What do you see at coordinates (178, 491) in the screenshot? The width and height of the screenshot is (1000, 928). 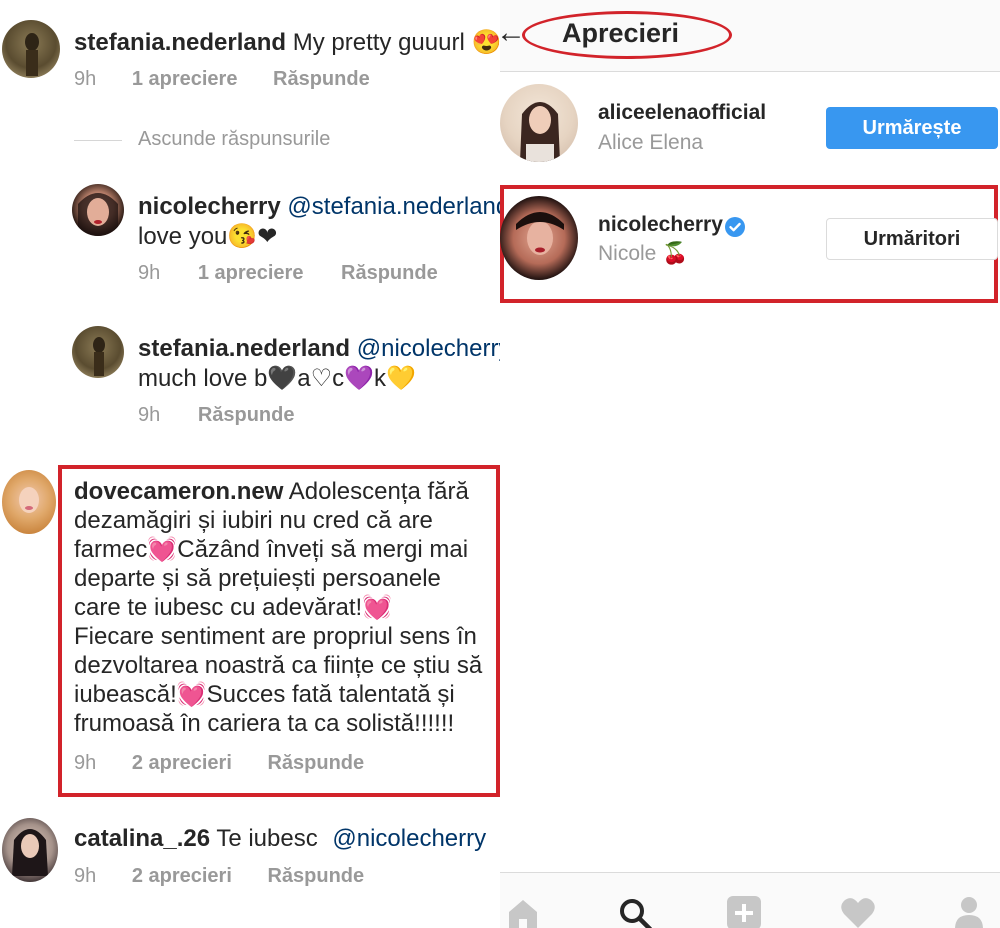 I see `comment-username: dovecameron.new` at bounding box center [178, 491].